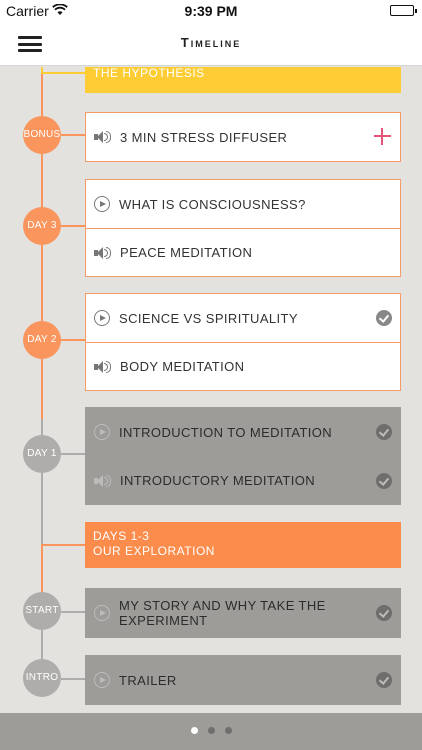 The image size is (422, 750). I want to click on status-bar: Carrier 9:39 PM, so click(211, 11).